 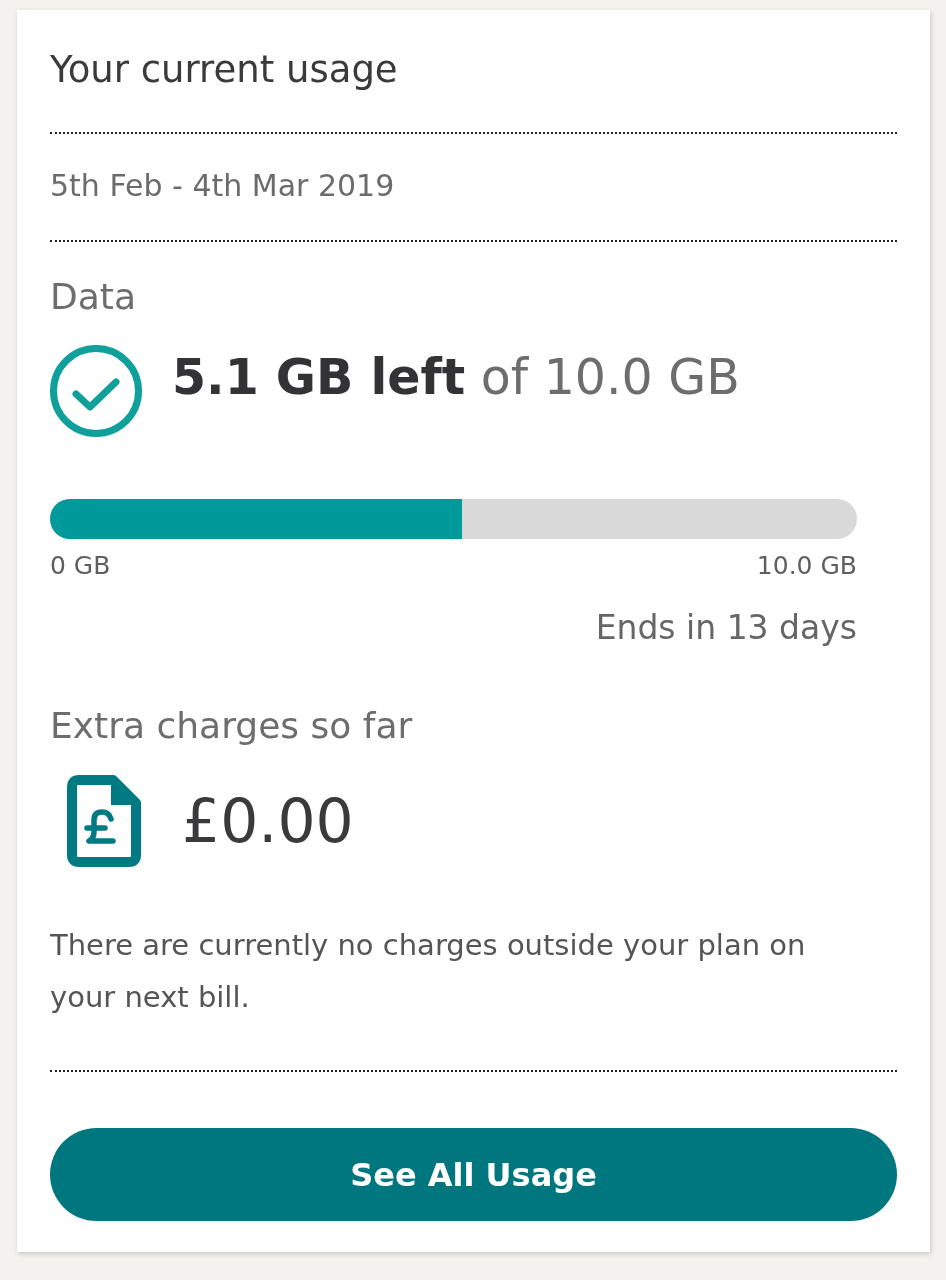 I want to click on scale-max-label: 10.0 GB, so click(x=806, y=566).